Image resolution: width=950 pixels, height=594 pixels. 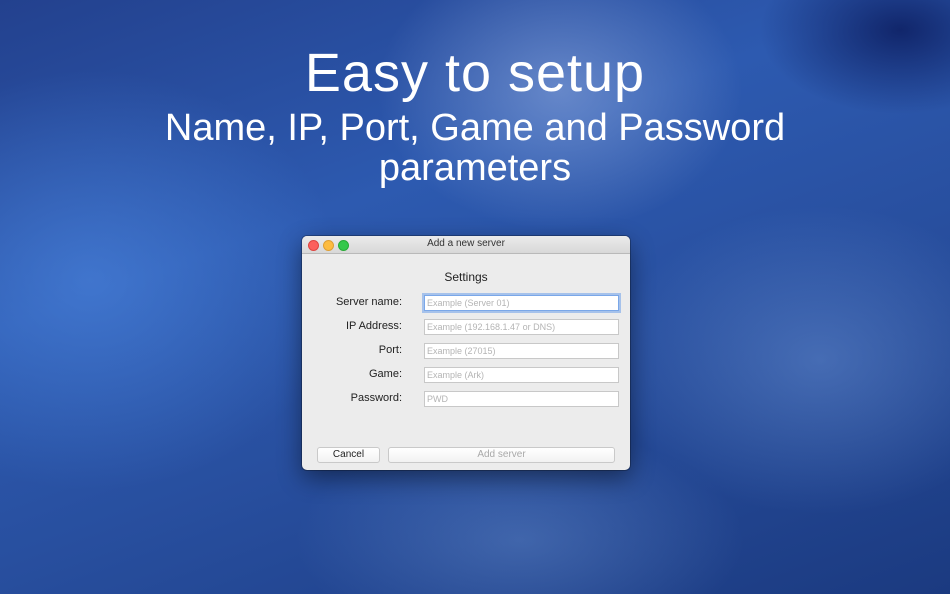 What do you see at coordinates (521, 303) in the screenshot?
I see `server-name-field` at bounding box center [521, 303].